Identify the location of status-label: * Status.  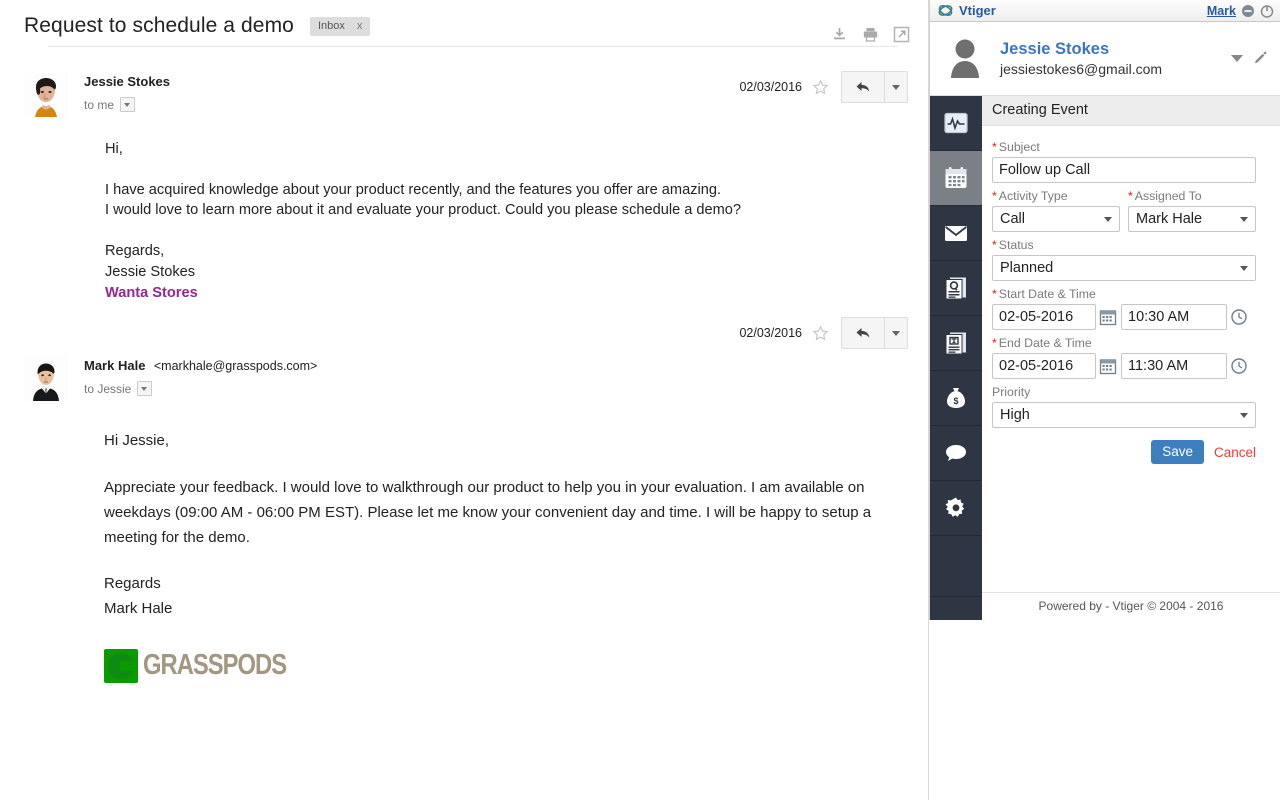
(1124, 245).